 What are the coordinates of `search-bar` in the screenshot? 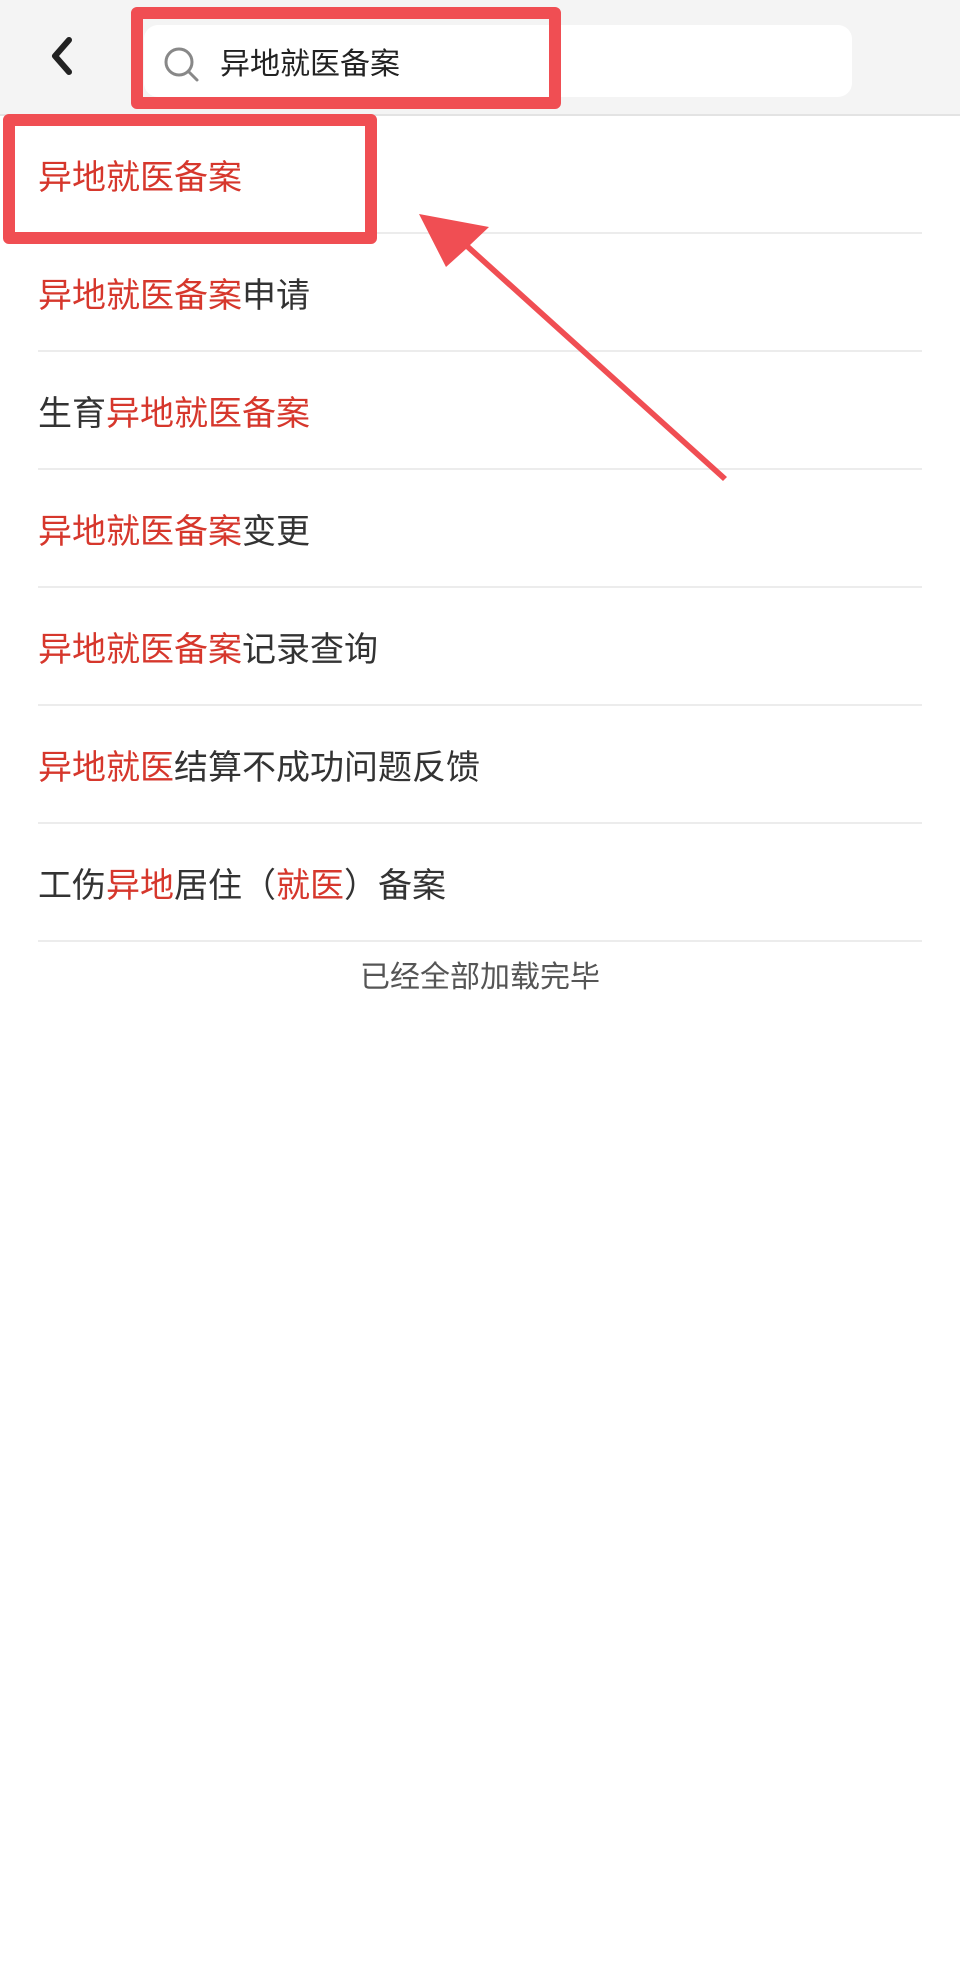 It's located at (498, 61).